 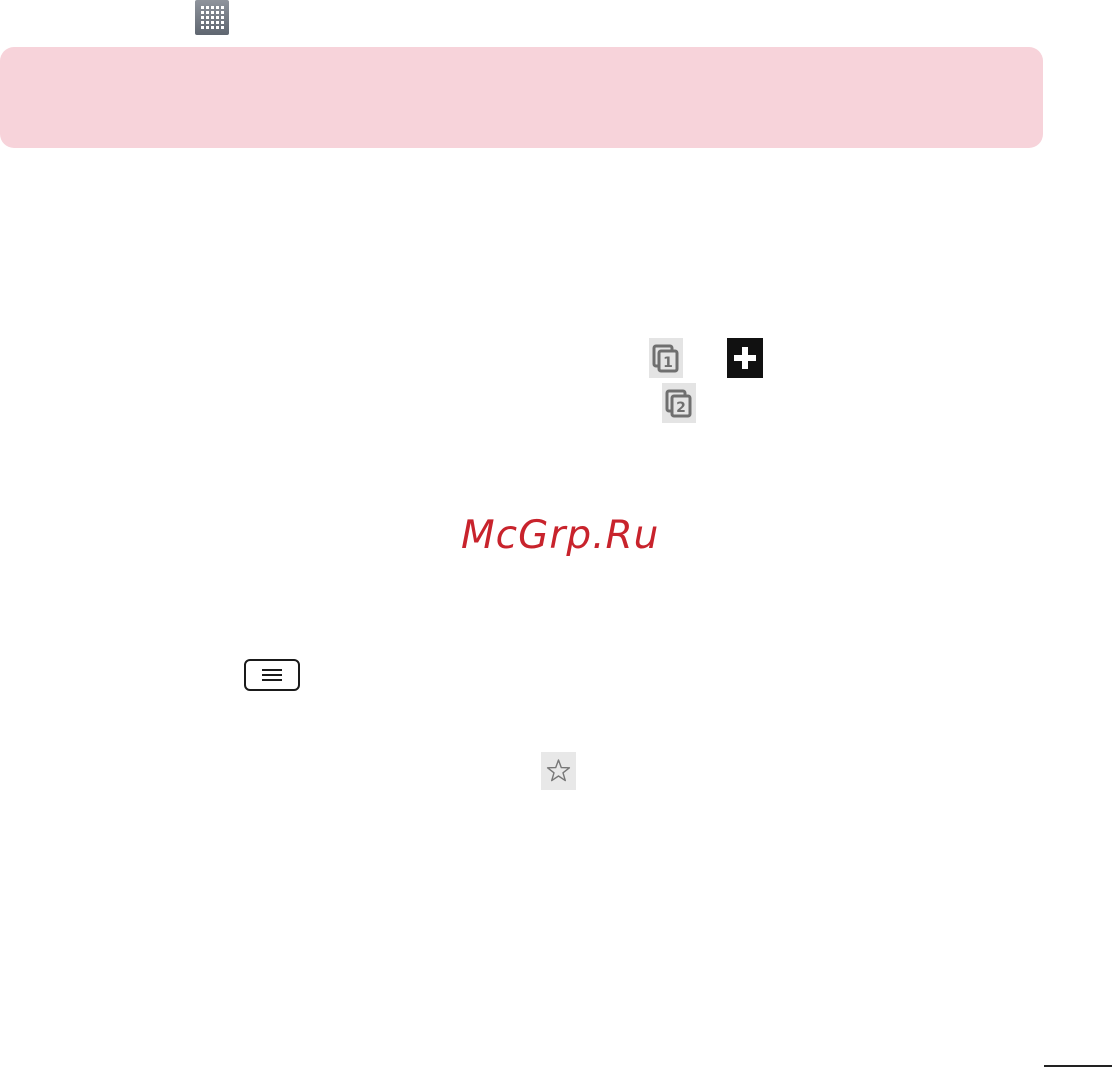 What do you see at coordinates (272, 675) in the screenshot?
I see `menu-key-icon` at bounding box center [272, 675].